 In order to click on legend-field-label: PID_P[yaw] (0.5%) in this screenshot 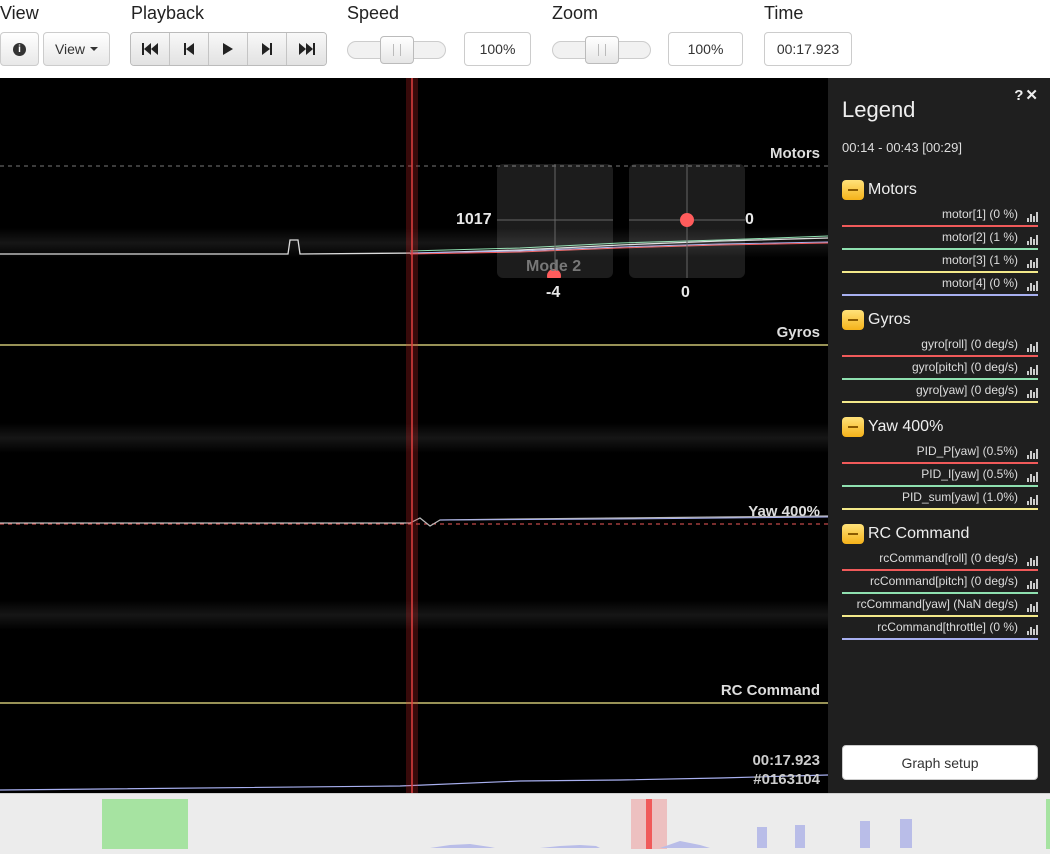, I will do `click(967, 451)`.